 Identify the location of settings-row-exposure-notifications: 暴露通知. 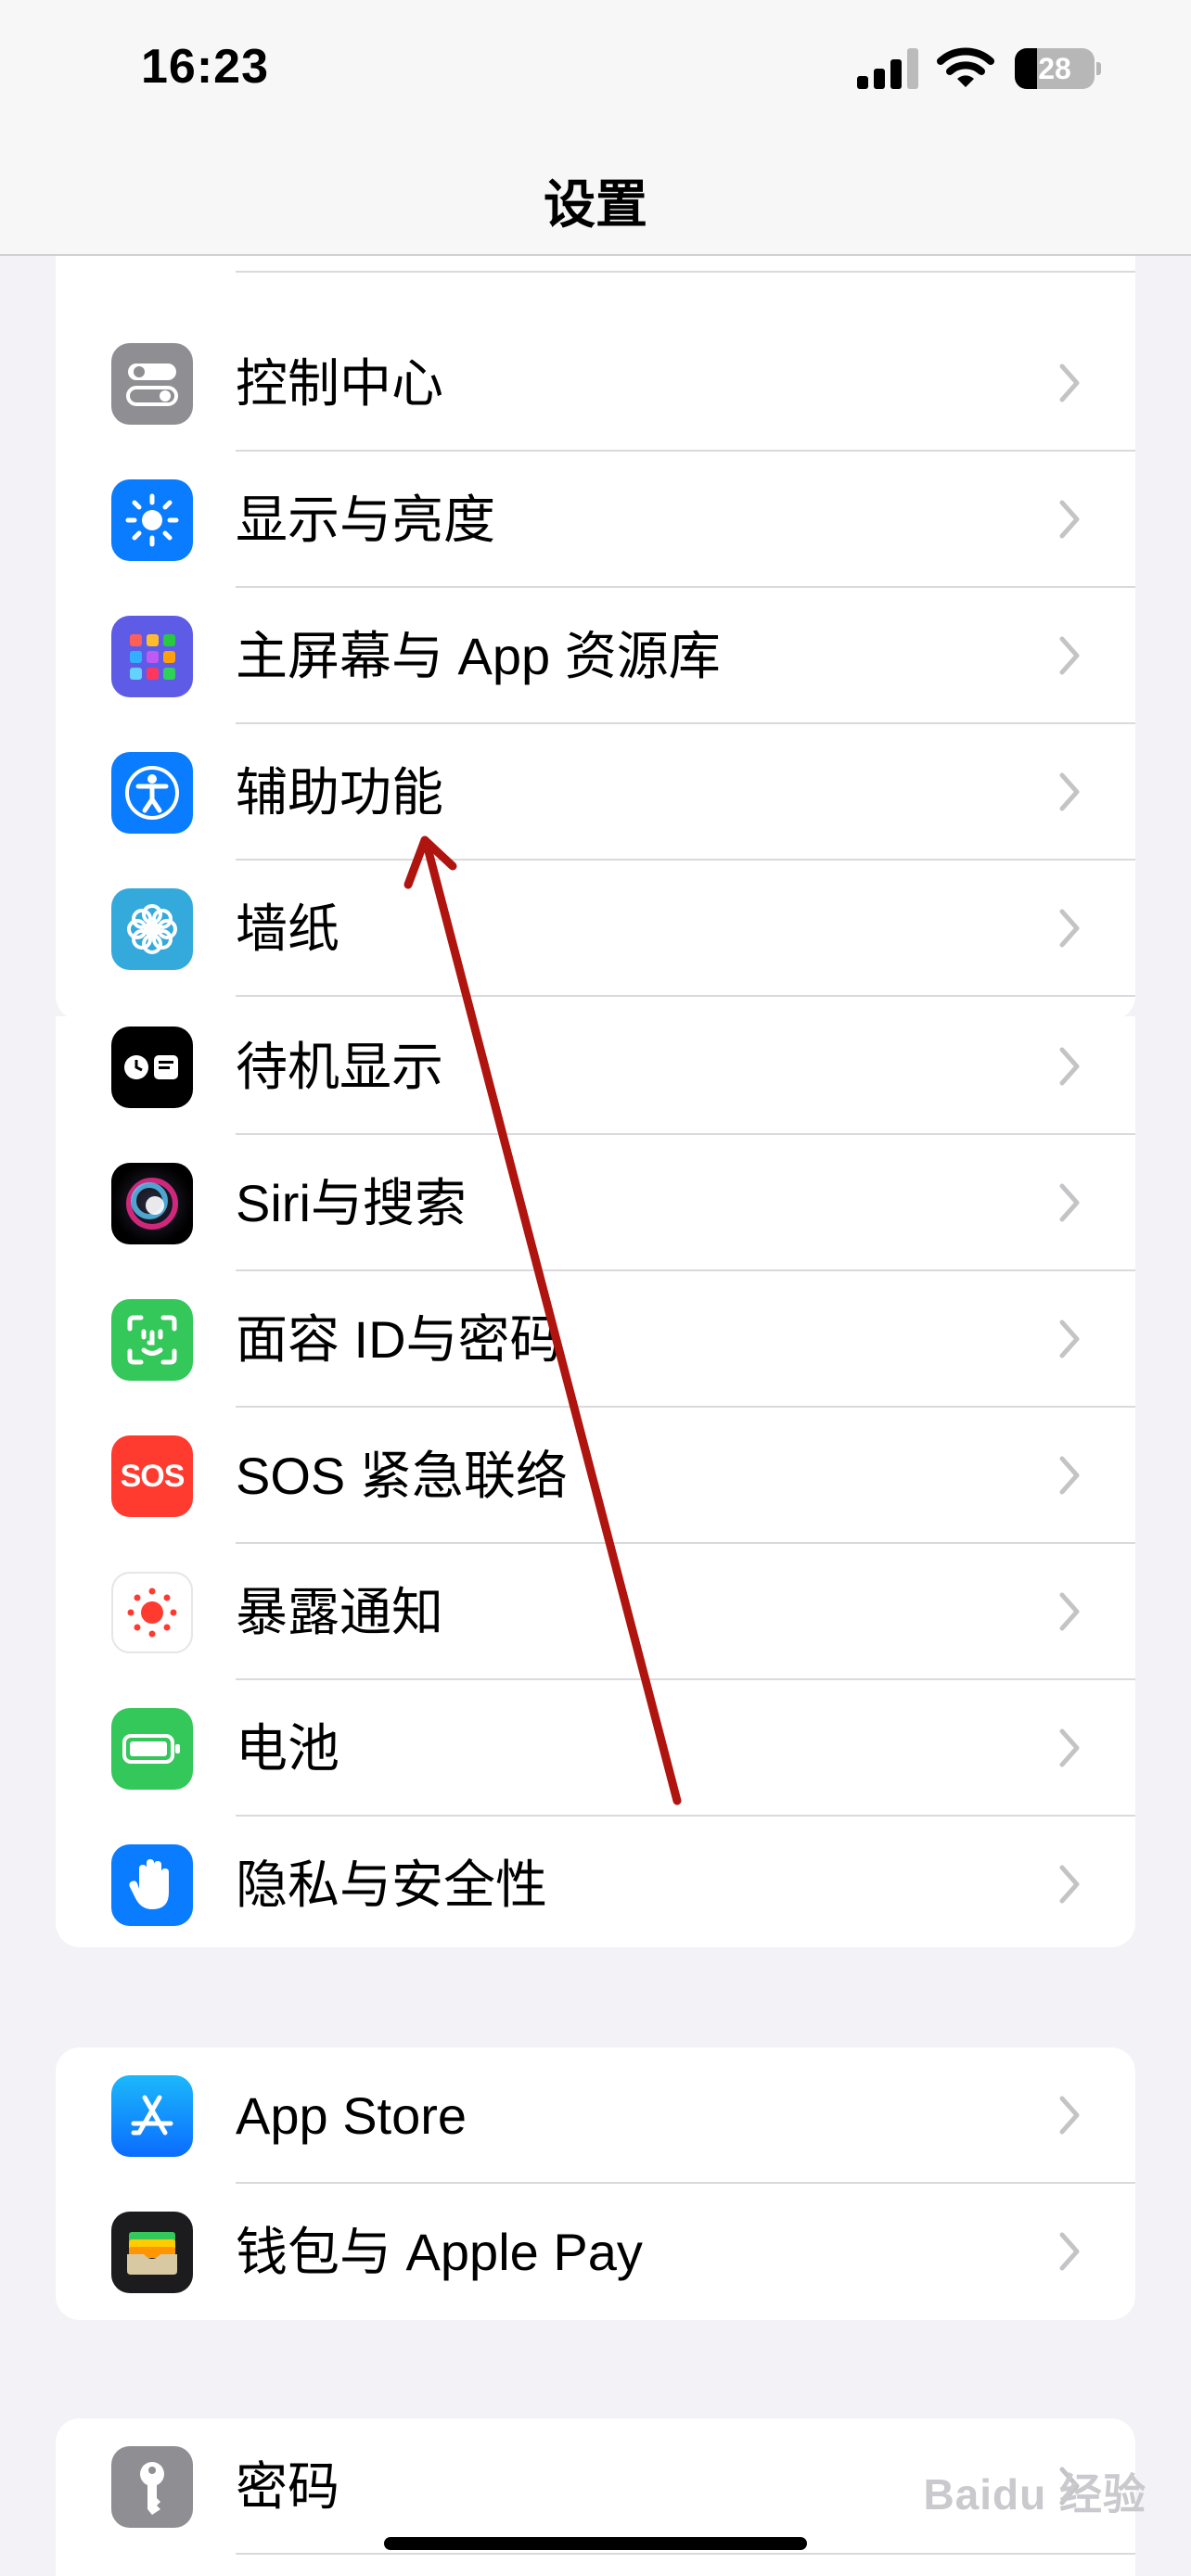
(595, 1612).